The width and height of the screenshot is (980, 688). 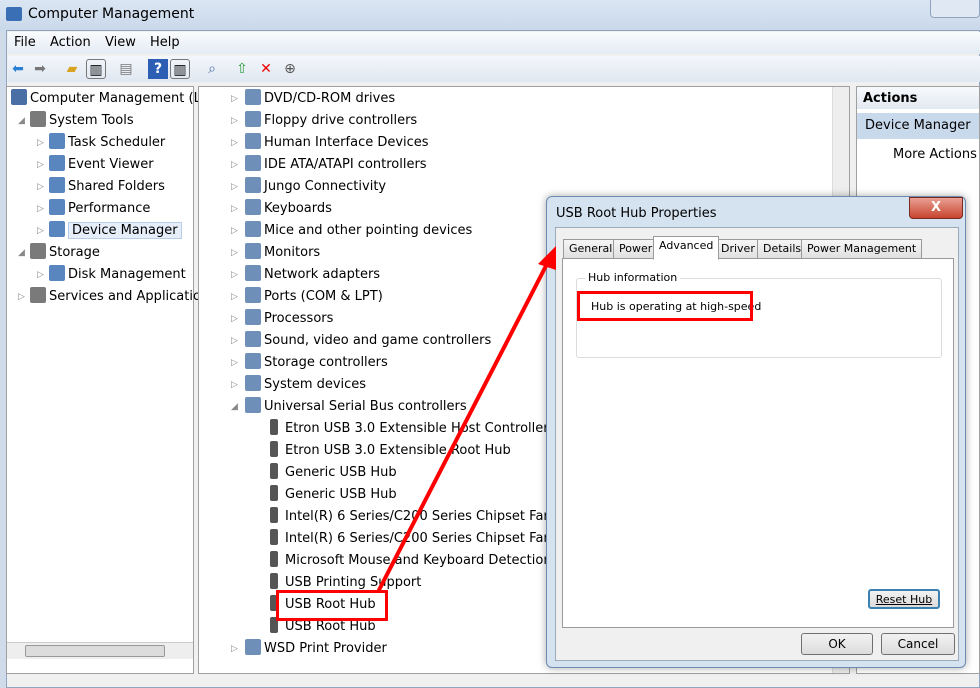 What do you see at coordinates (686, 248) in the screenshot?
I see `tab-advanced: Advanced` at bounding box center [686, 248].